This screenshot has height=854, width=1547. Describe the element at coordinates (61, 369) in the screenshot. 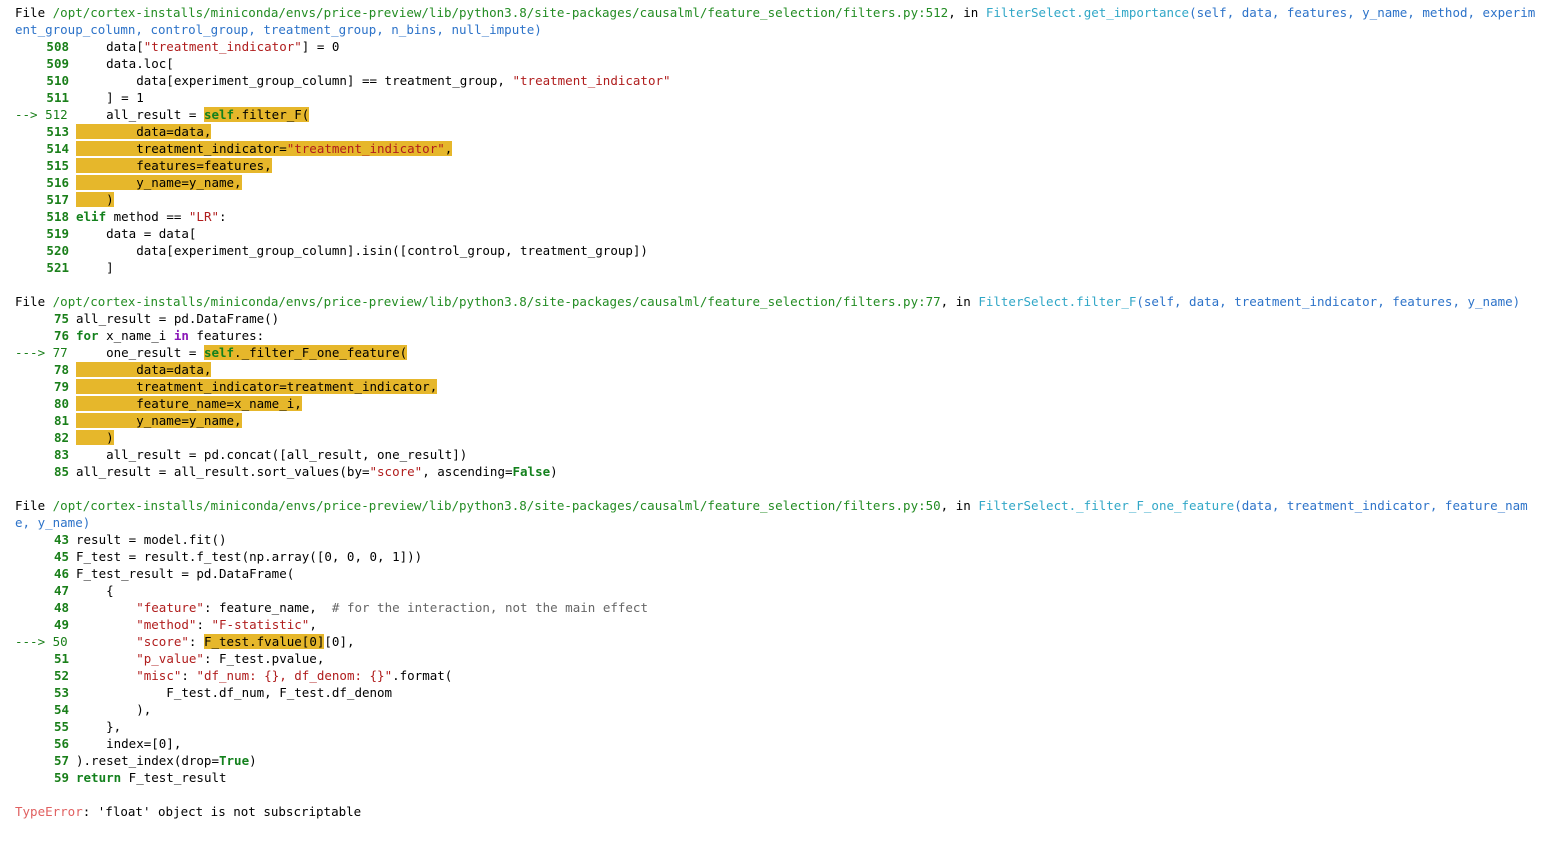

I see `line-number: 78` at that location.